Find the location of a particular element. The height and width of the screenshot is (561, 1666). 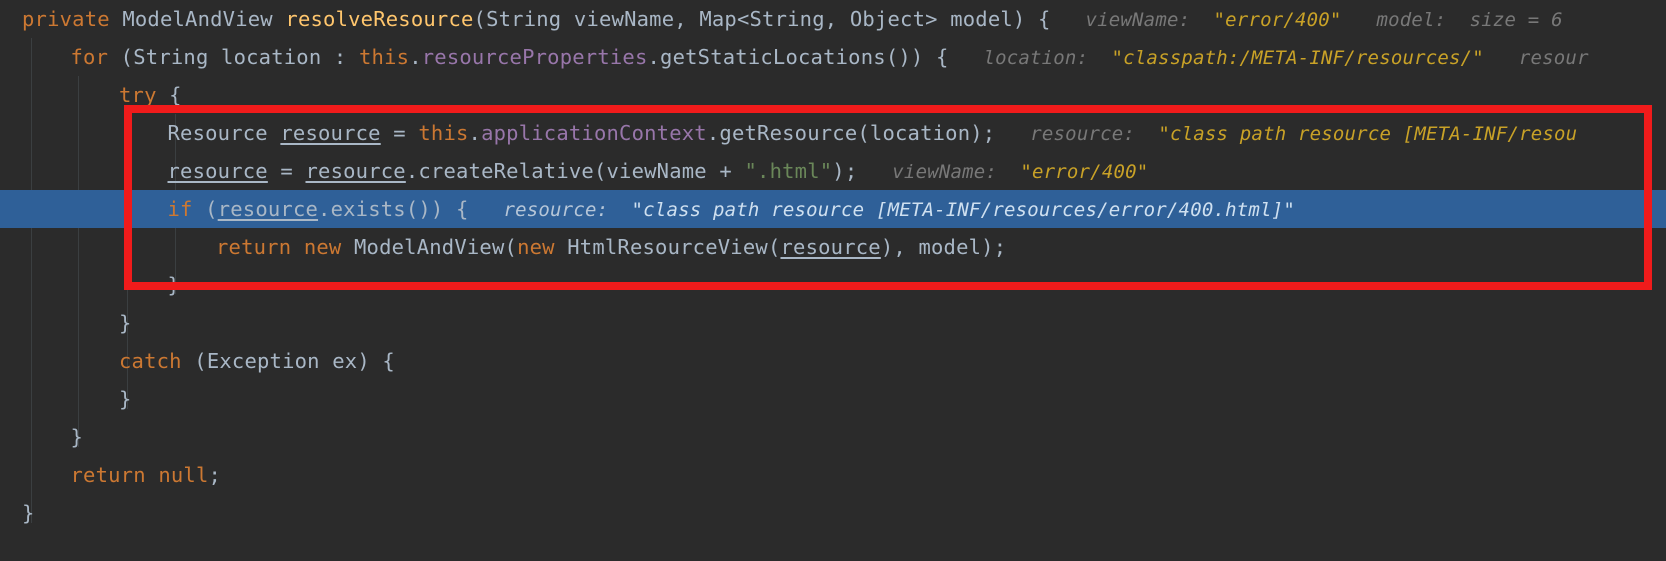

hint-variable-value: "class path resource [META-INF/resou is located at coordinates (1368, 134).